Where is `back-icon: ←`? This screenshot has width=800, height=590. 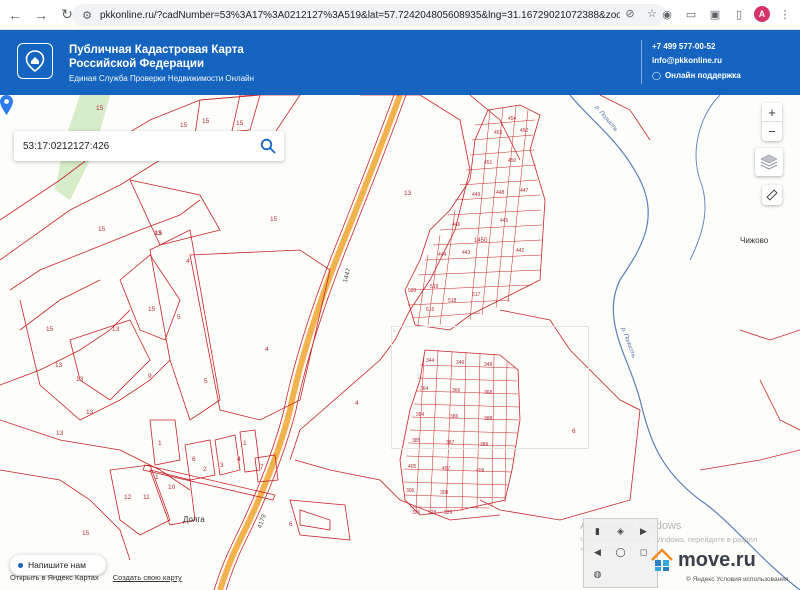 back-icon: ← is located at coordinates (15, 15).